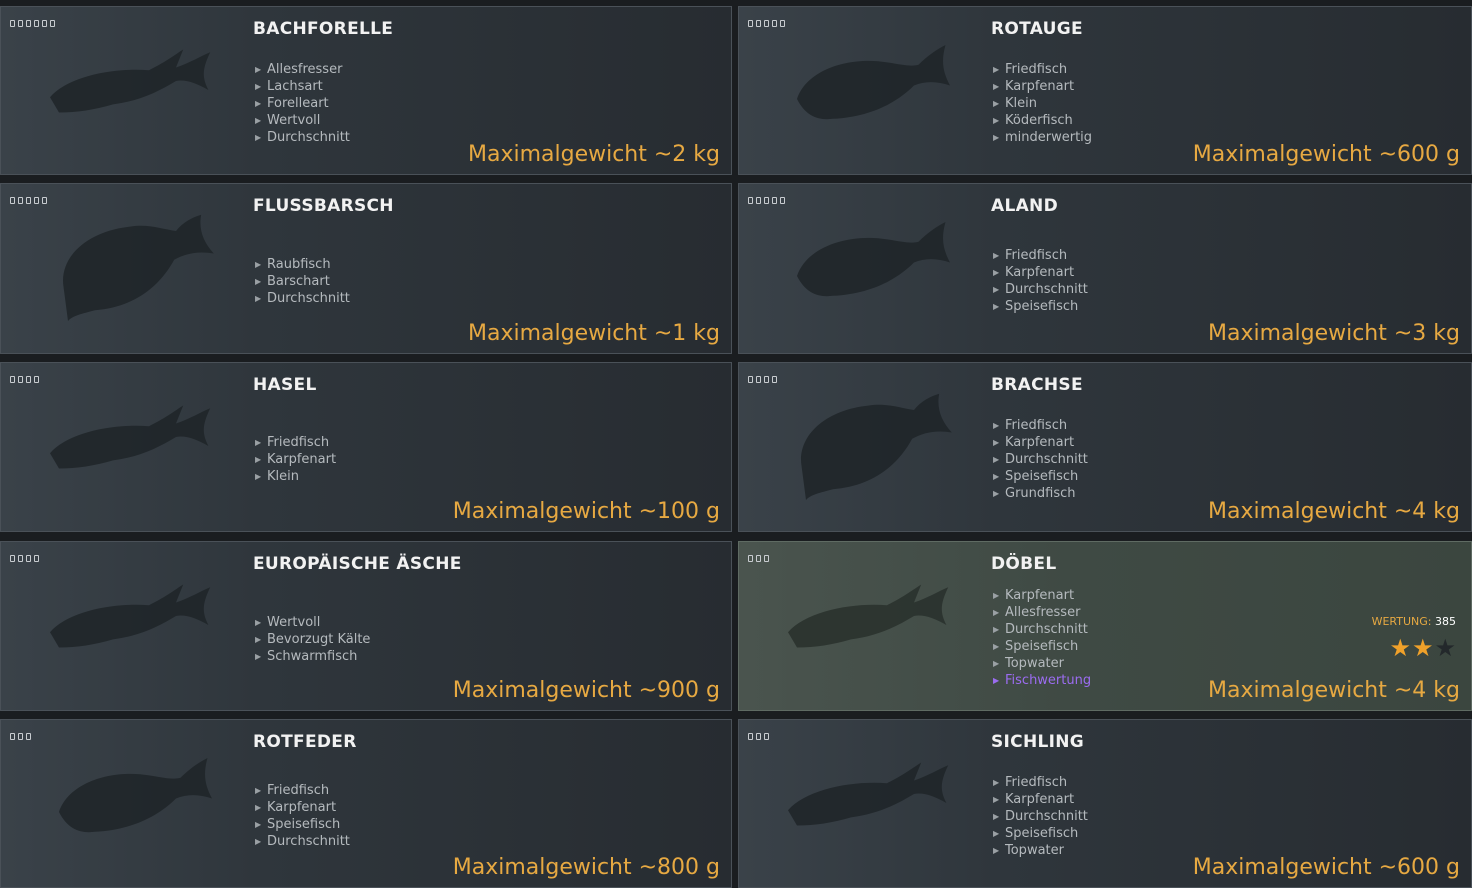 The width and height of the screenshot is (1472, 888). What do you see at coordinates (323, 206) in the screenshot?
I see `fish-name: FLUSSBARSCH` at bounding box center [323, 206].